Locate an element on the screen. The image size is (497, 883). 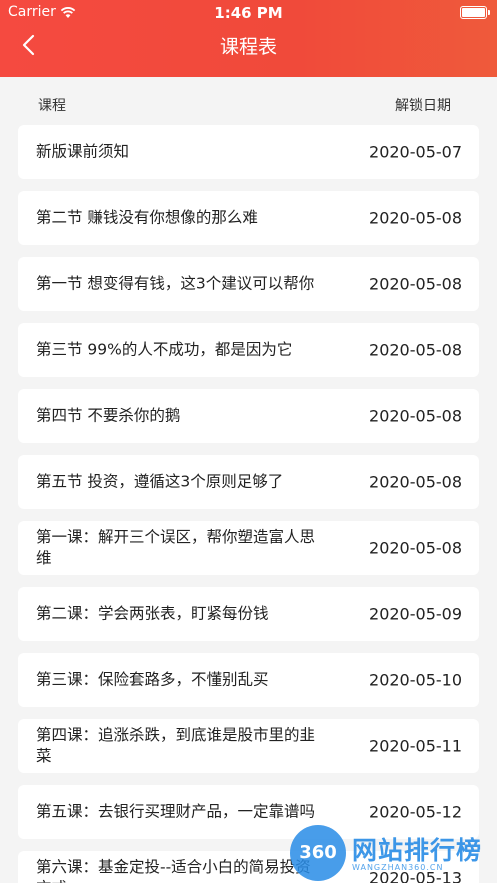
status-bar: Carrier 1:46 PM is located at coordinates (248, 13).